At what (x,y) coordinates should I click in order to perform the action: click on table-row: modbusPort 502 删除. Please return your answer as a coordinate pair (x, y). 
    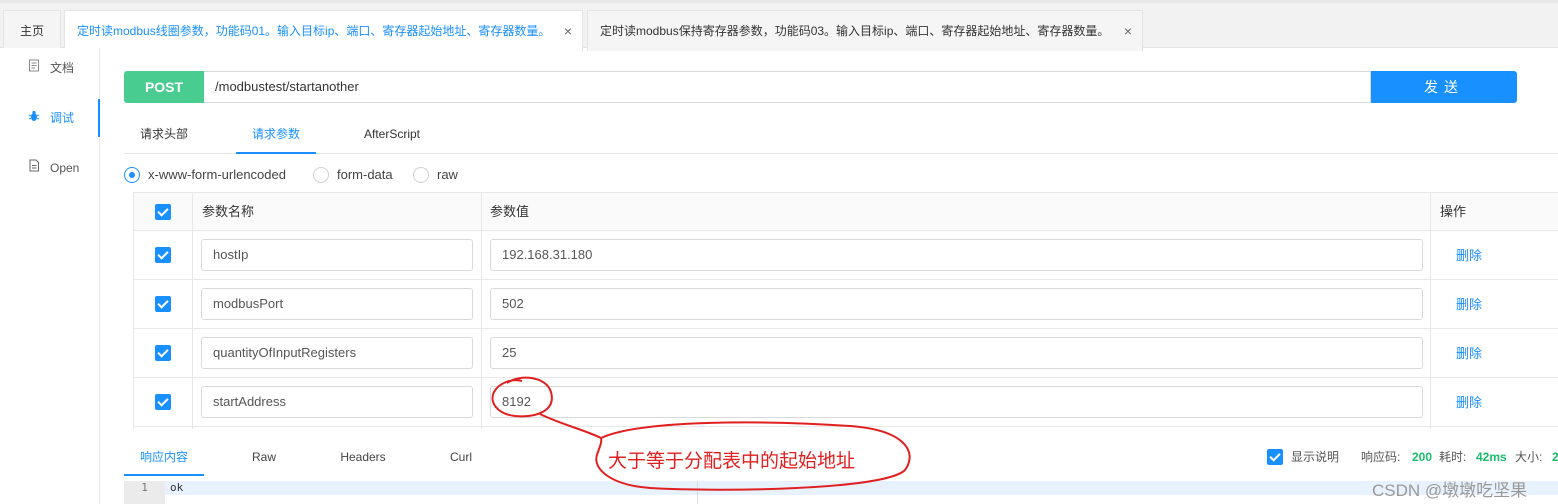
    Looking at the image, I should click on (845, 304).